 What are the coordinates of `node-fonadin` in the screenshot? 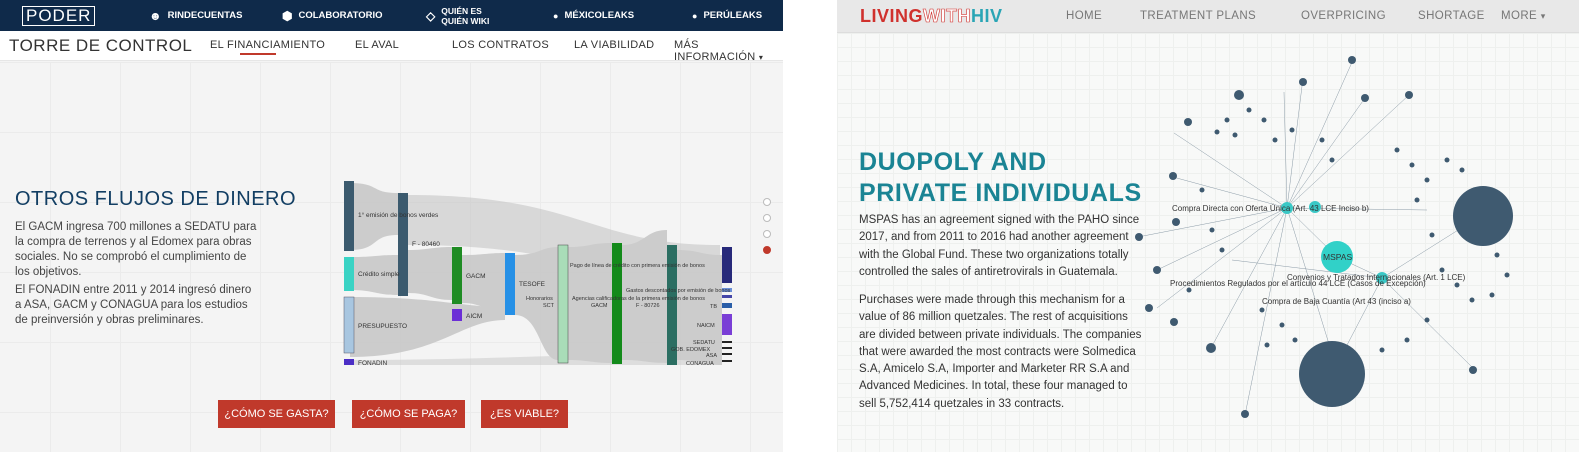 It's located at (349, 362).